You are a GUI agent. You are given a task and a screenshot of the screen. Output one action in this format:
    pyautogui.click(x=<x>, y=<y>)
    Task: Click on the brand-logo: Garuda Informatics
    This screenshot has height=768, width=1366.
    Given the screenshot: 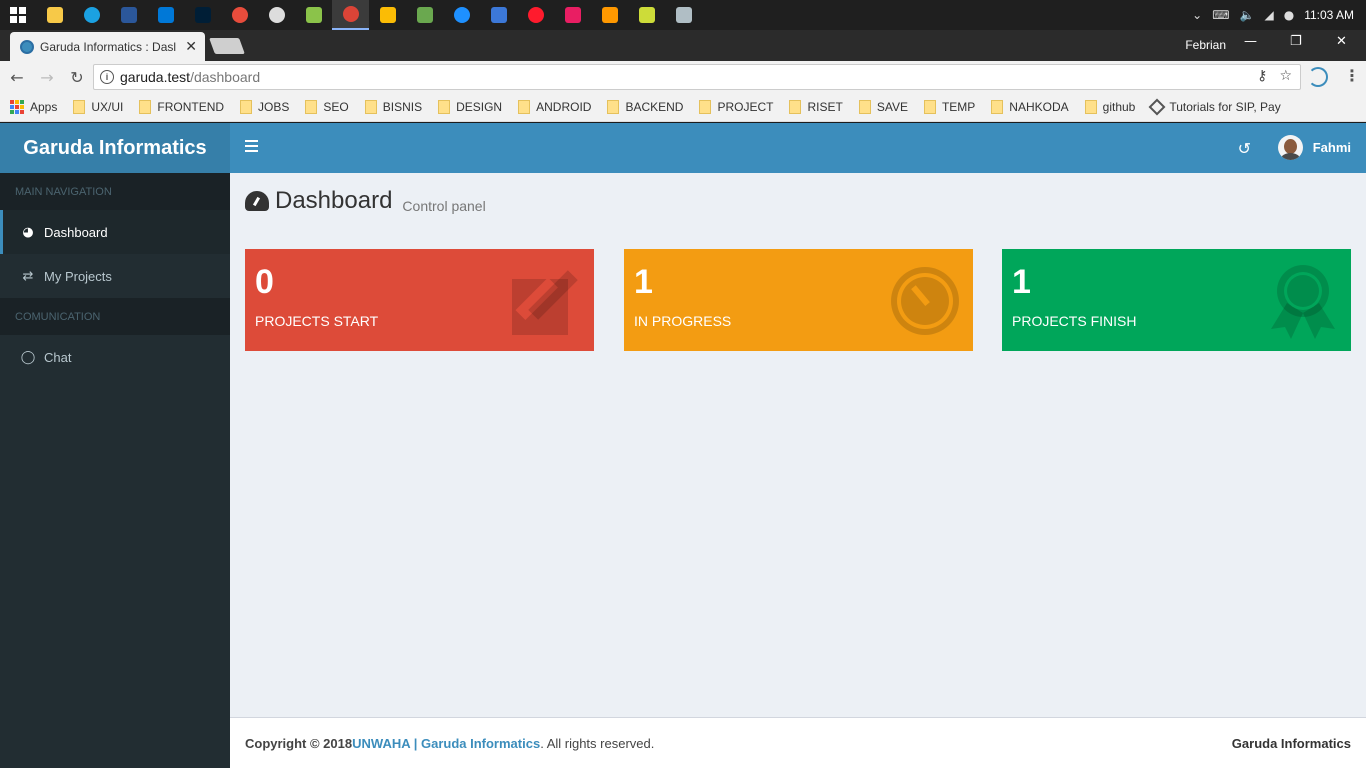 What is the action you would take?
    pyautogui.click(x=115, y=148)
    